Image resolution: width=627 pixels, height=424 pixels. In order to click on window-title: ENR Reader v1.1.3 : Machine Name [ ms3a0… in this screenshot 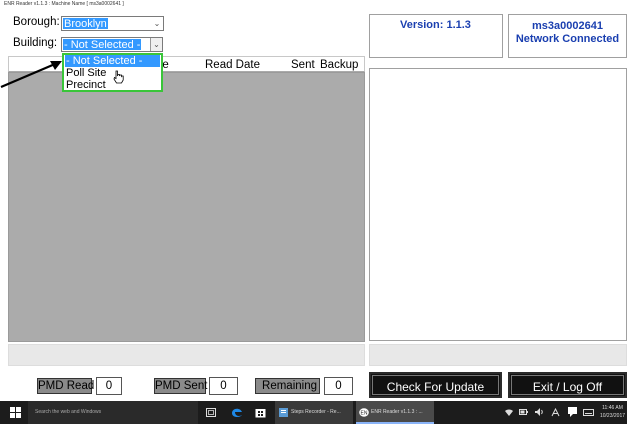, I will do `click(64, 4)`.